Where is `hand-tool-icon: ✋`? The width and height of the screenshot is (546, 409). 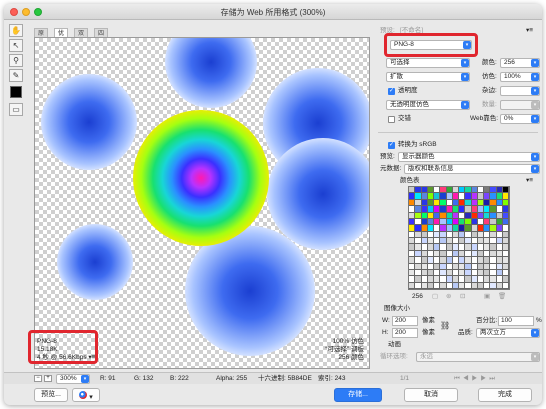
hand-tool-icon: ✋ is located at coordinates (16, 30).